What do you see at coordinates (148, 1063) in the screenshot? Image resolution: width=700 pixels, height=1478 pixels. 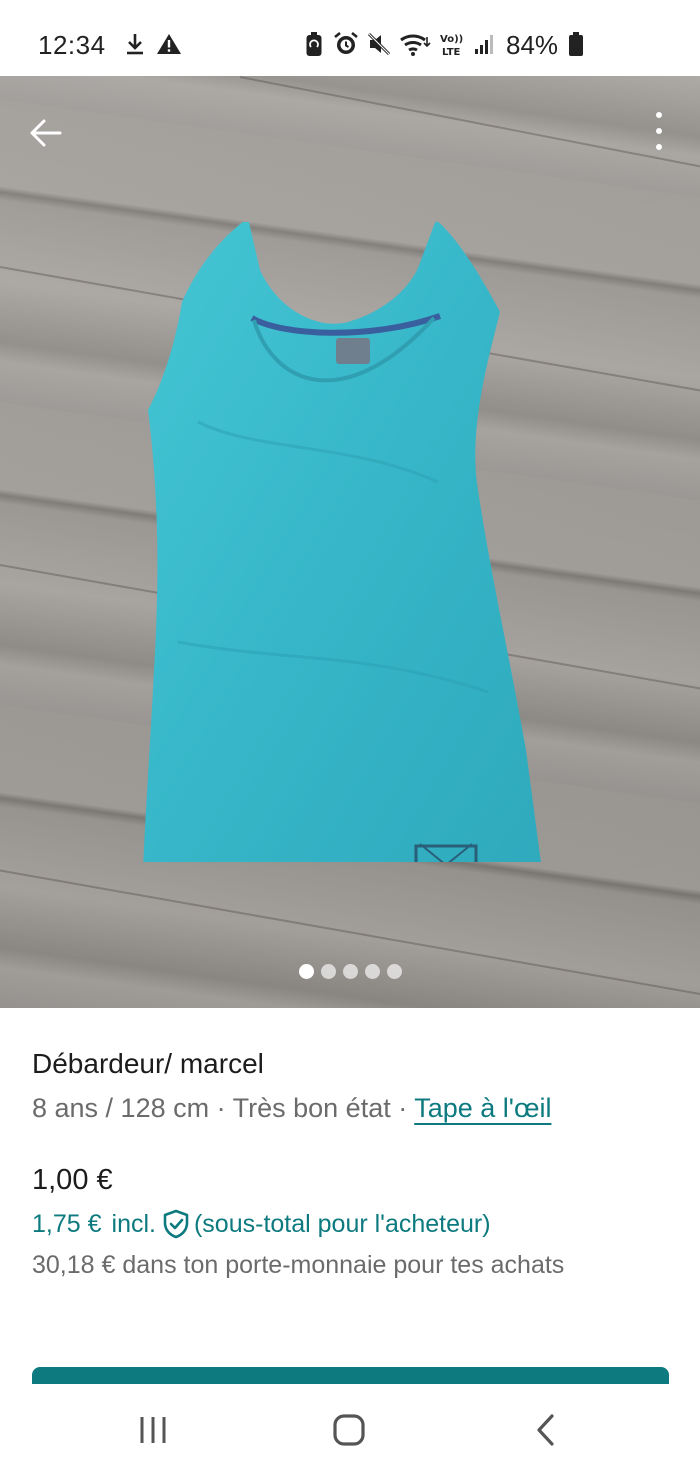 I see `item-title: Débardeur/ marcel` at bounding box center [148, 1063].